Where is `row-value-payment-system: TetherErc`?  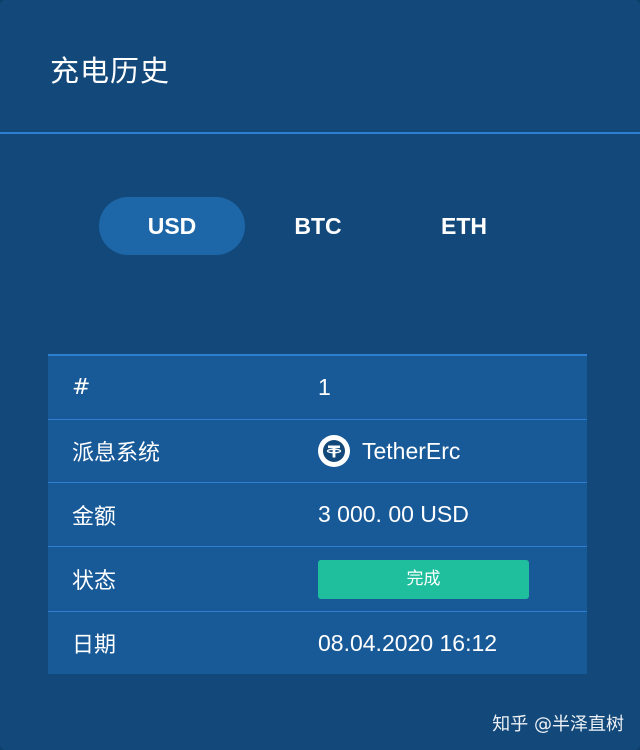 row-value-payment-system: TetherErc is located at coordinates (452, 451).